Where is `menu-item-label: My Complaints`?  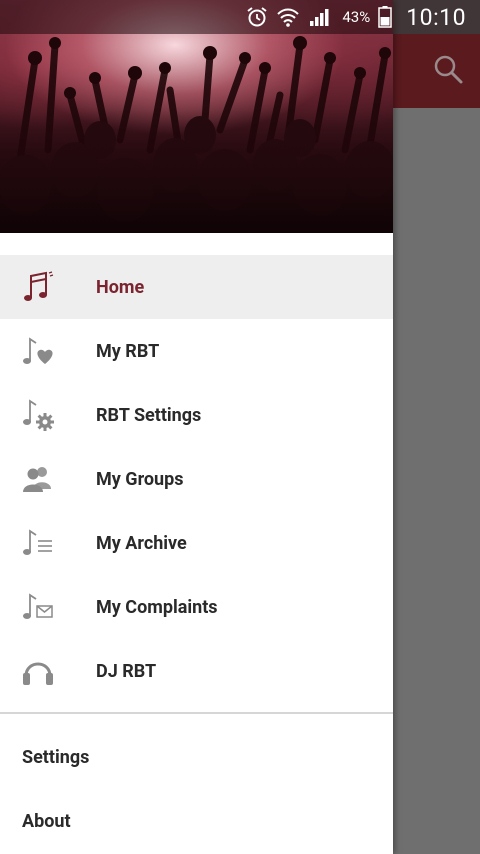
menu-item-label: My Complaints is located at coordinates (157, 607).